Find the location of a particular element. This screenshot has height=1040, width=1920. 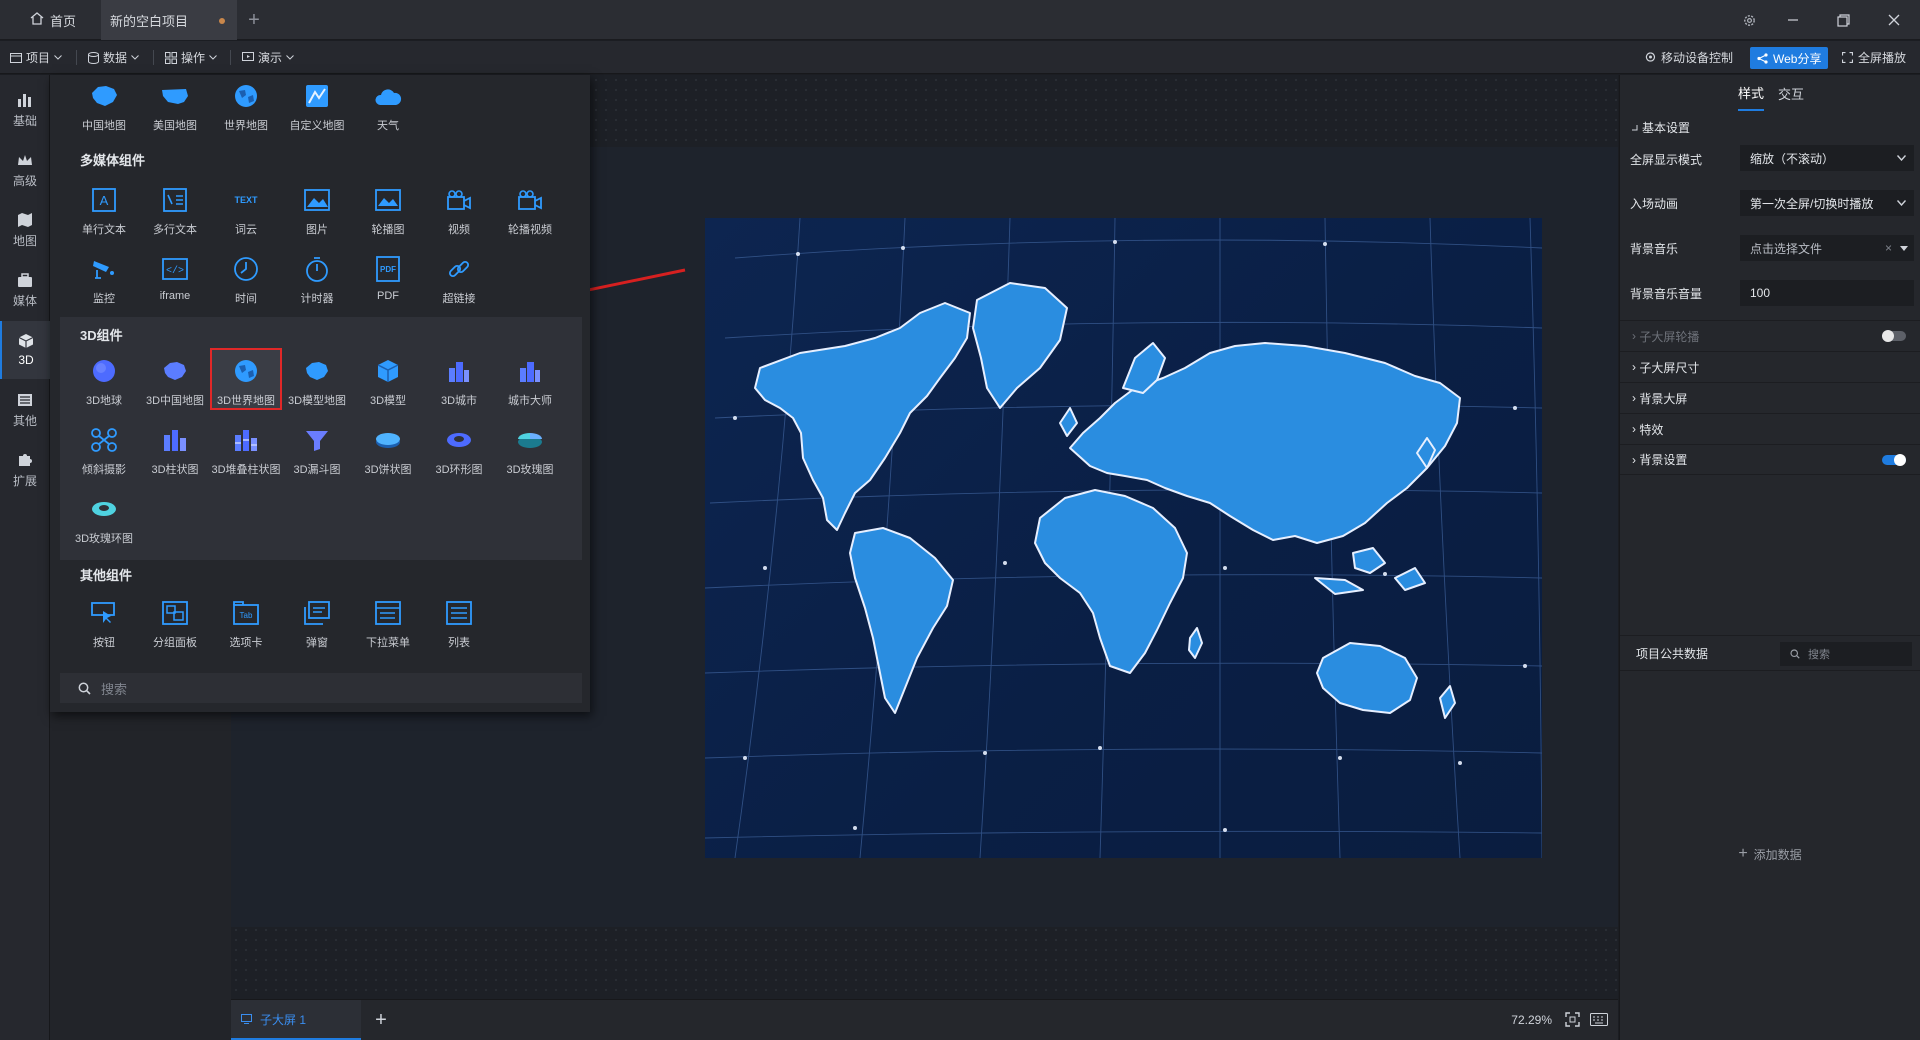

tab-interaction: 交互 is located at coordinates (1791, 93).